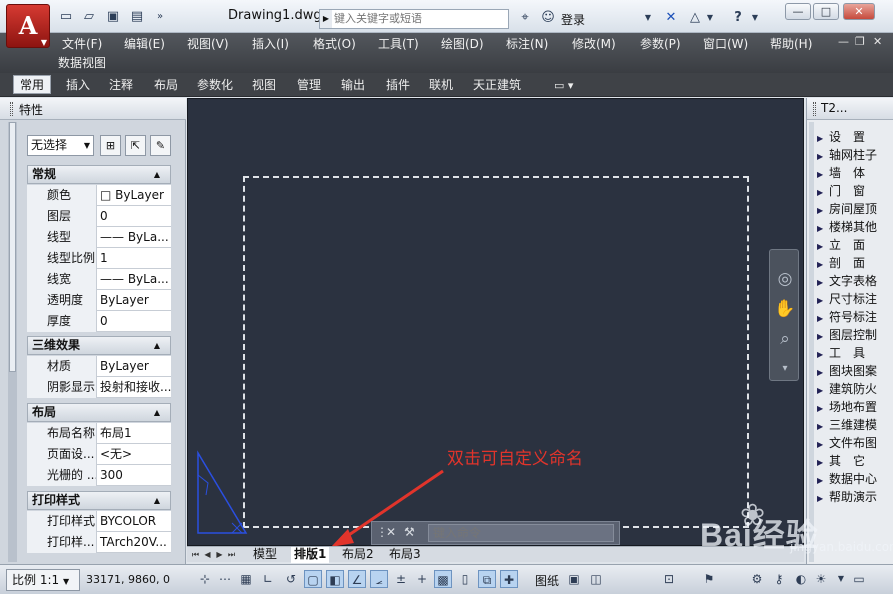  Describe the element at coordinates (860, 41) in the screenshot. I see `doc-restore-icon: ❐` at that location.